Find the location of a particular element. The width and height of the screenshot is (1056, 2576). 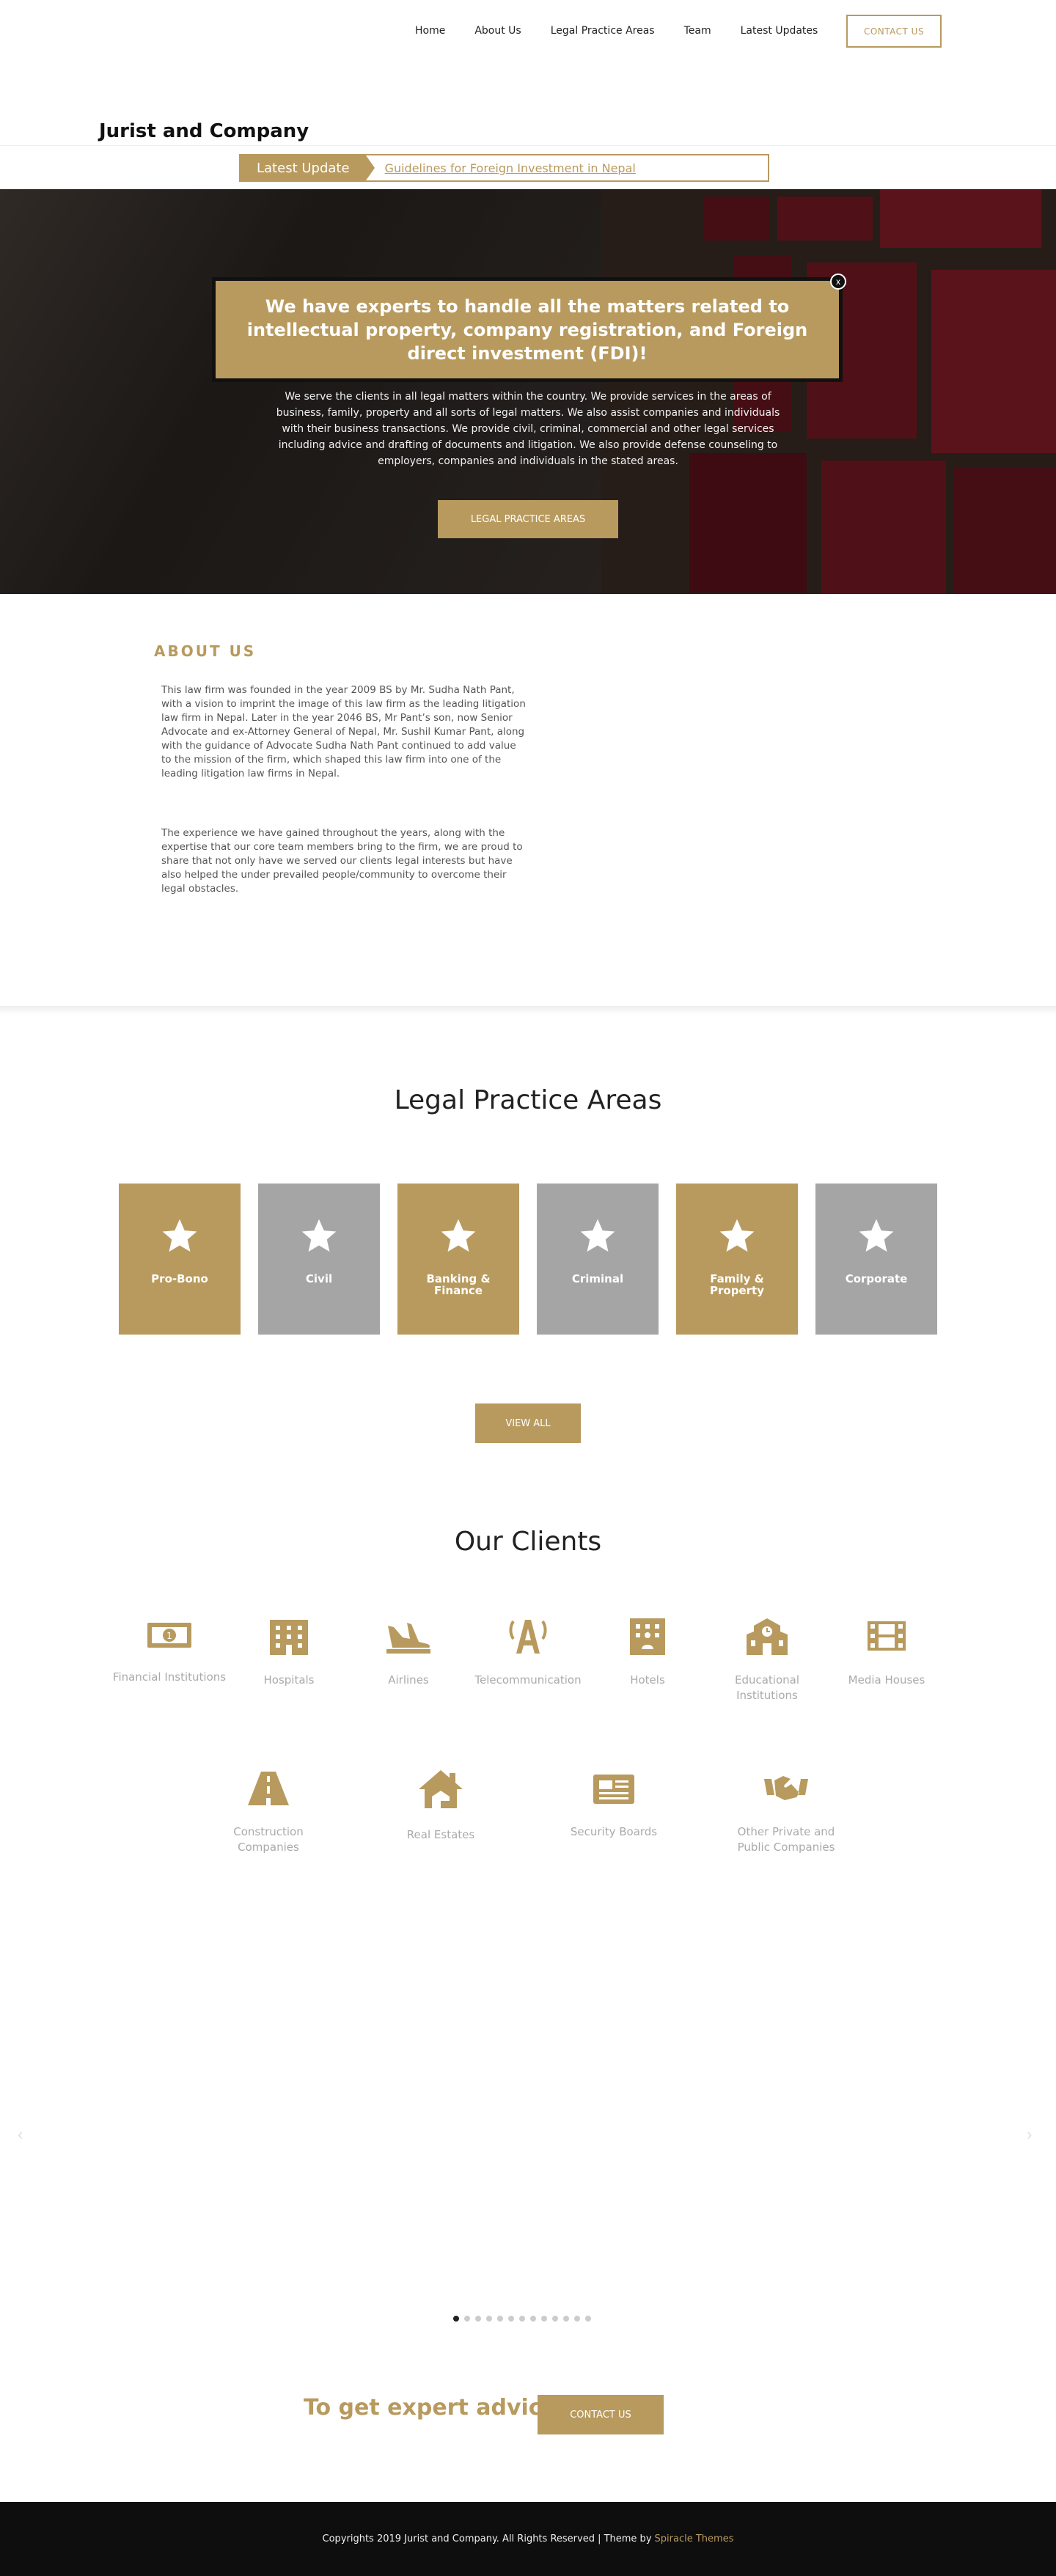

client-label: Hospitals is located at coordinates (289, 1680).